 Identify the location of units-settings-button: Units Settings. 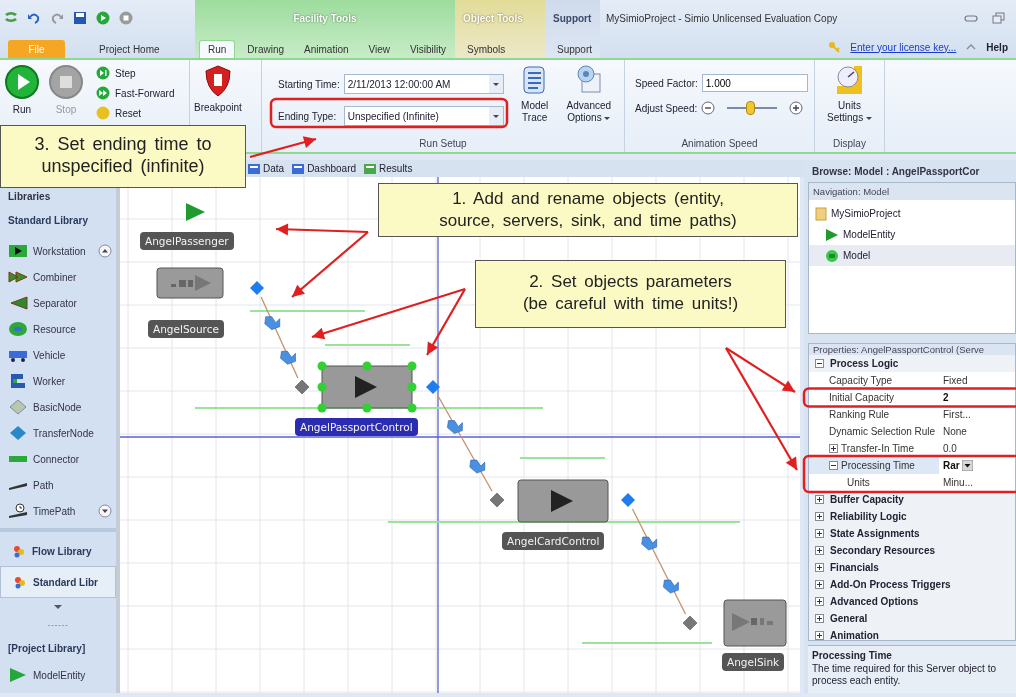
(849, 94).